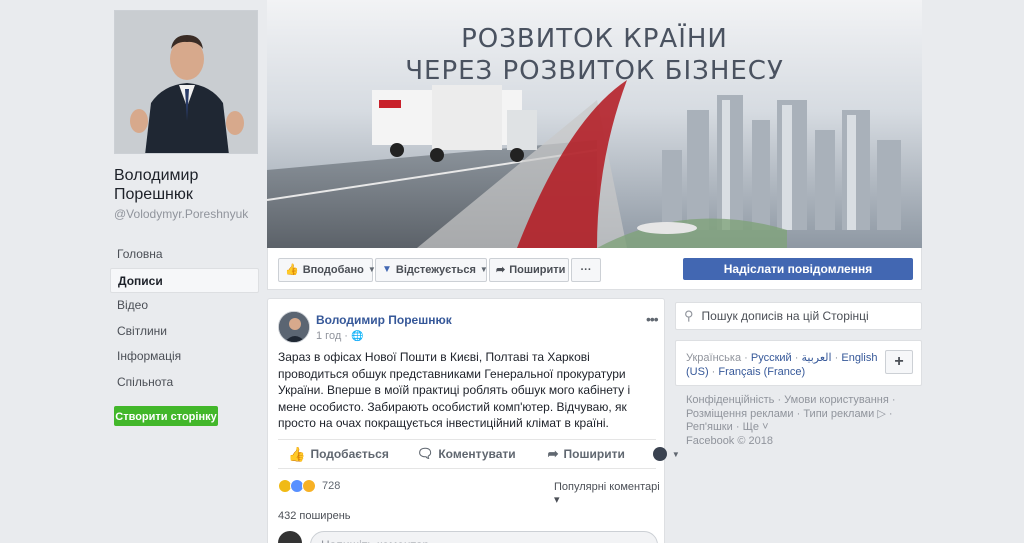 This screenshot has width=1024, height=543. I want to click on post-author-avatar, so click(294, 327).